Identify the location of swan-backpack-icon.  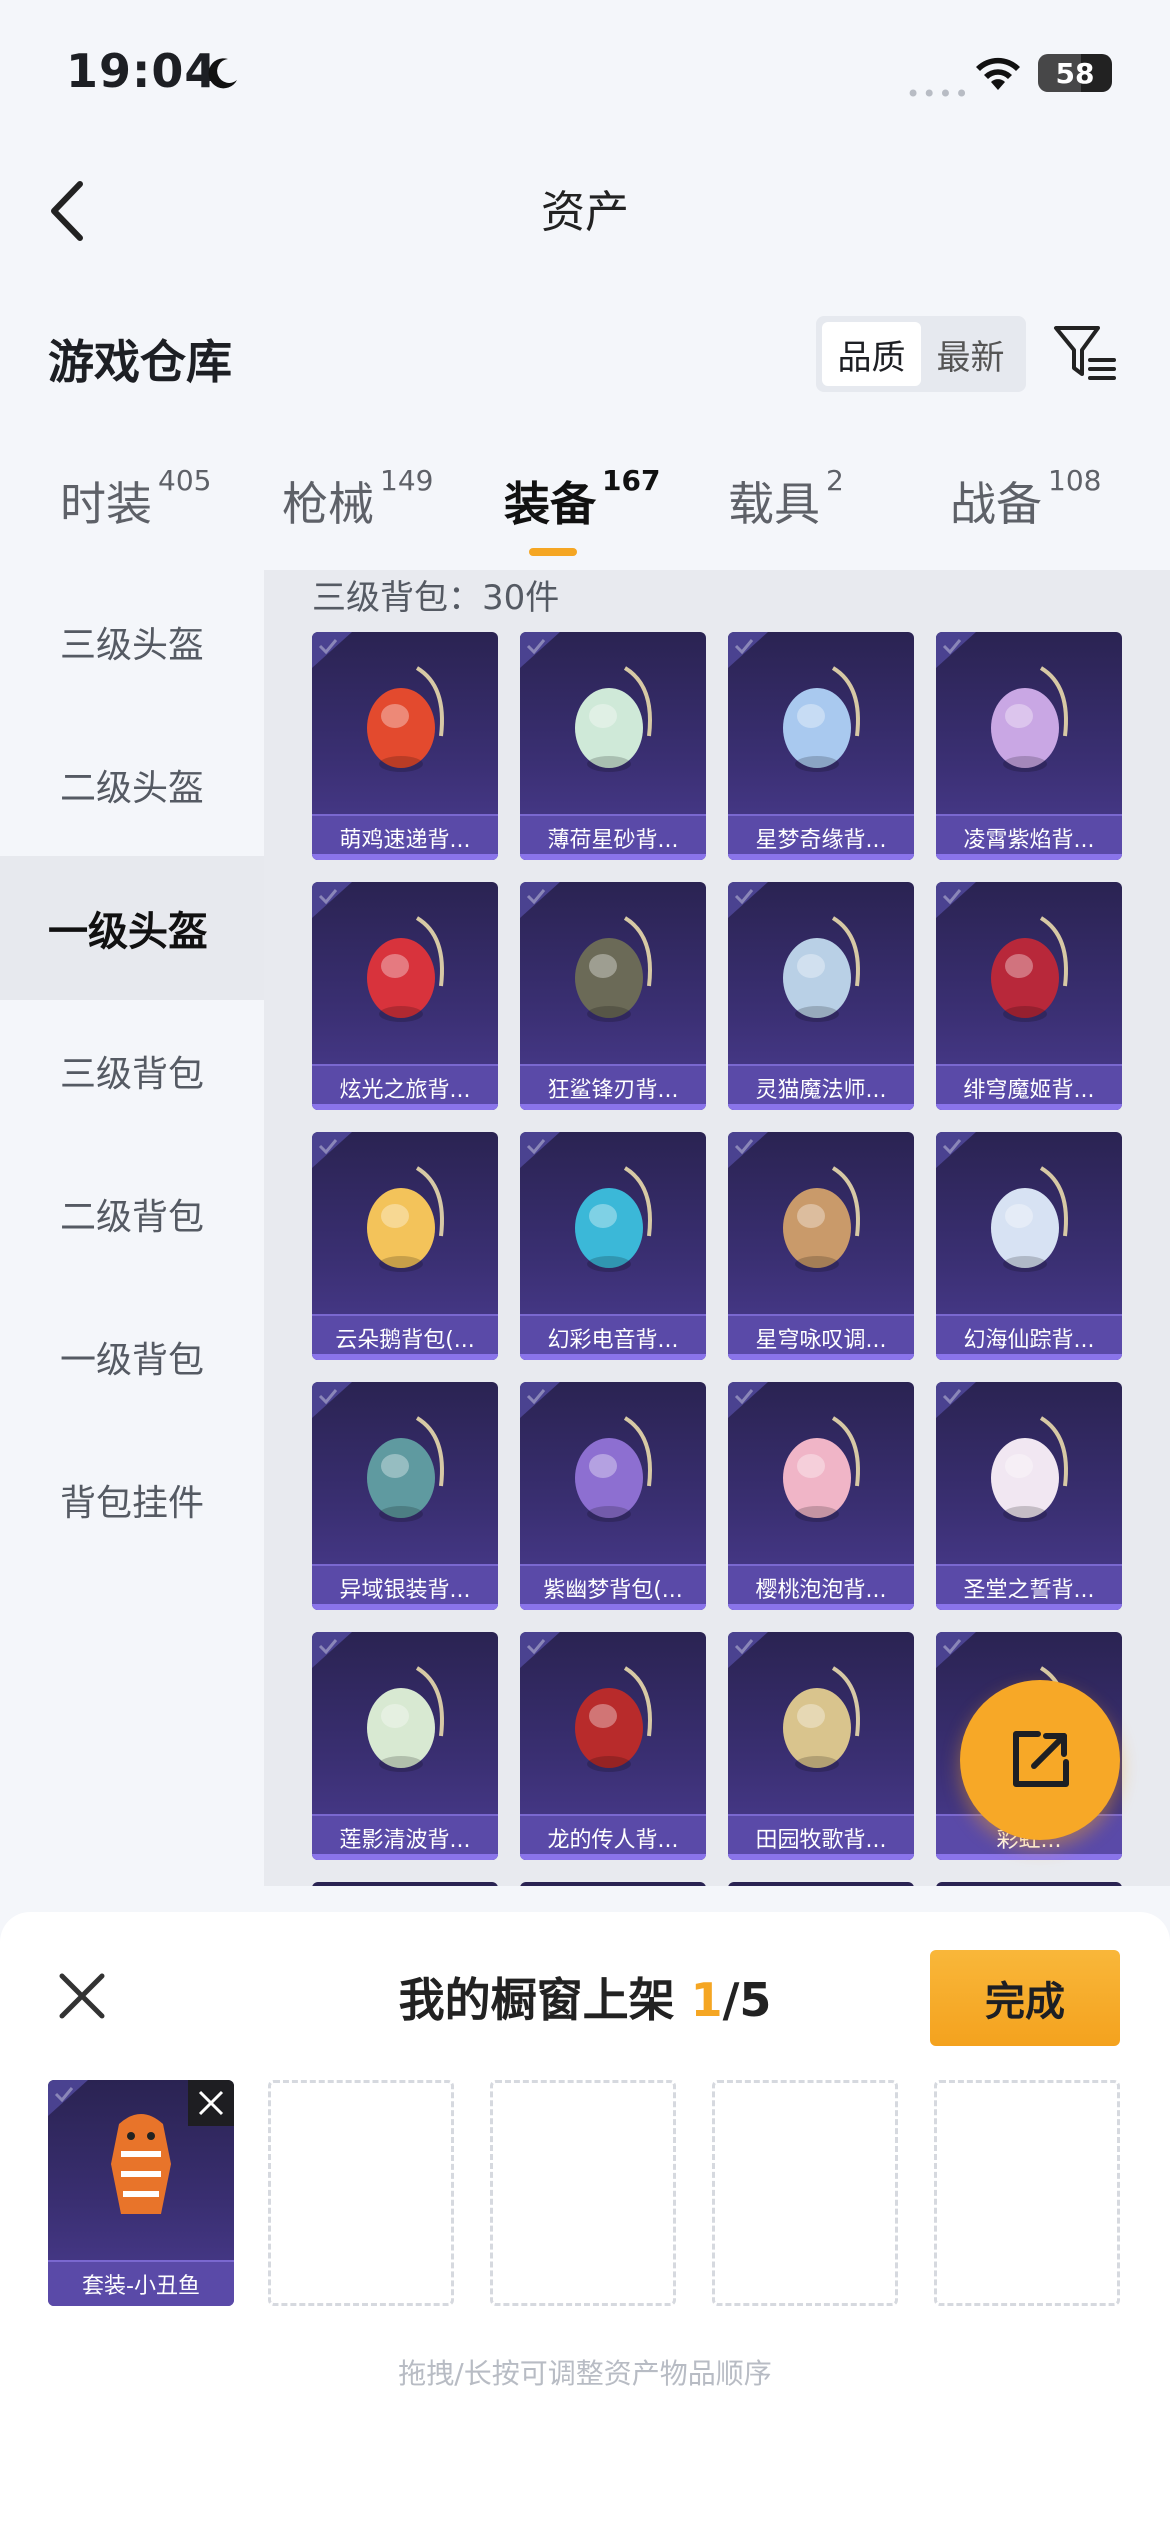
(821, 719).